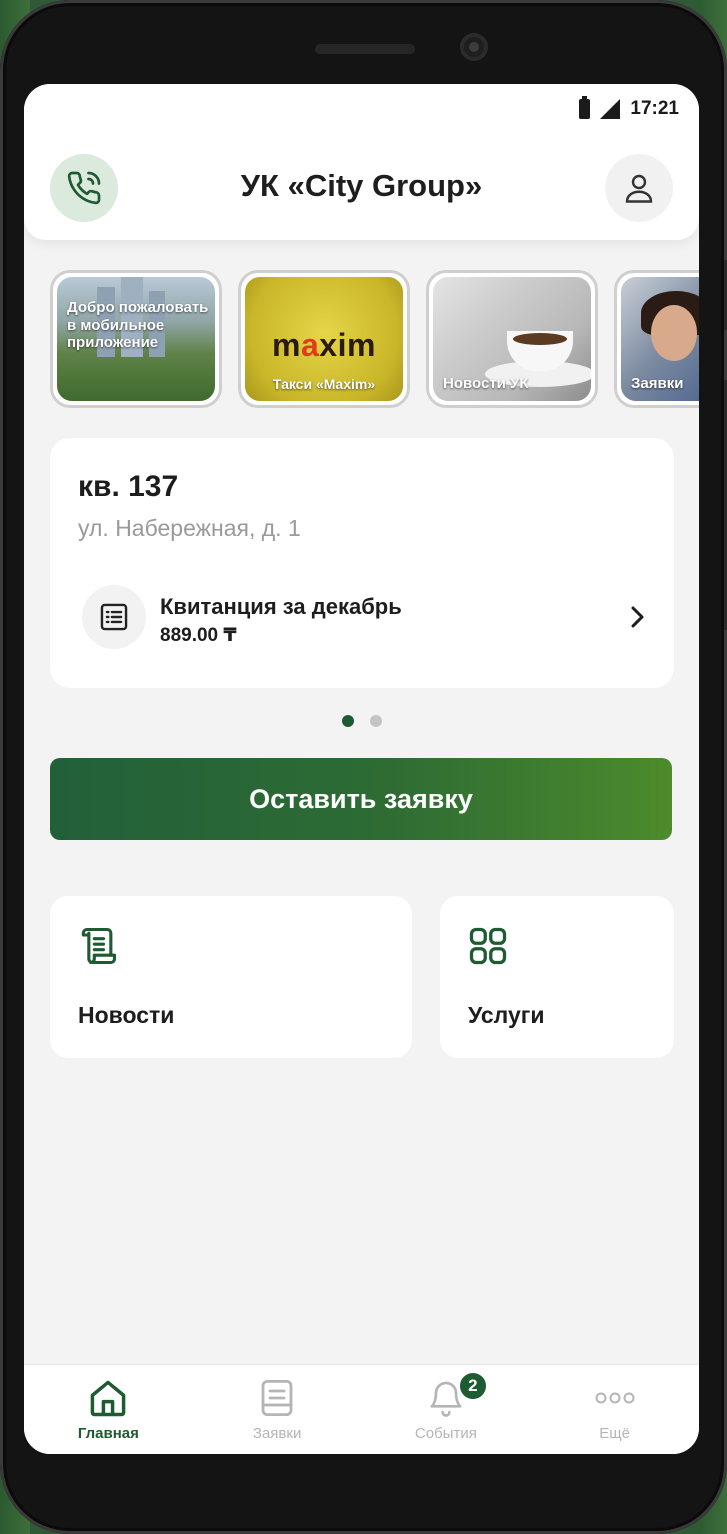 The height and width of the screenshot is (1534, 727). Describe the element at coordinates (361, 721) in the screenshot. I see `carousel-pagination` at that location.